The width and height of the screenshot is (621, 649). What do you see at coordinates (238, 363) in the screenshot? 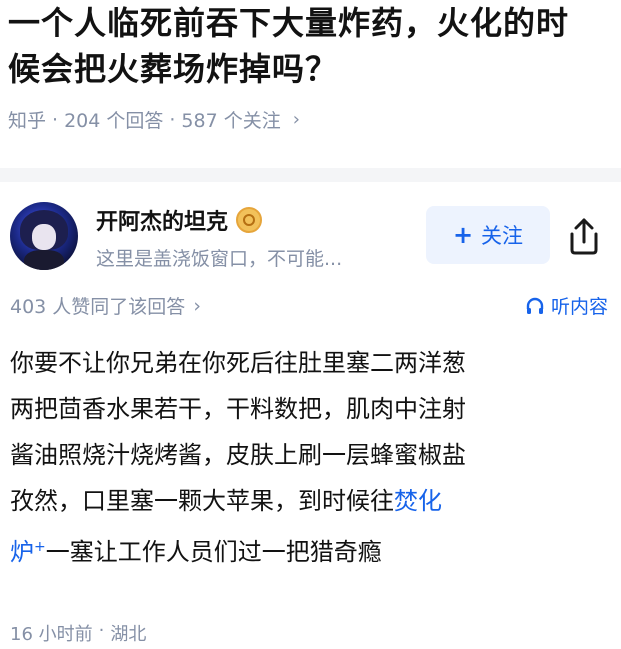
I see `answer-line: 你要不让你兄弟在你死后往肚里塞二两洋葱` at bounding box center [238, 363].